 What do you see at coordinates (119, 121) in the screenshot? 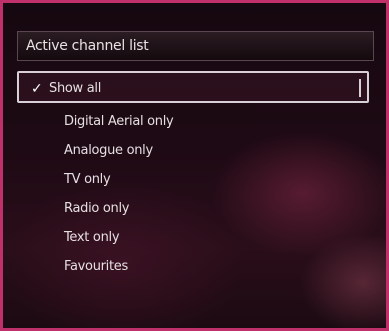
I see `option-label: Digital Aerial only` at bounding box center [119, 121].